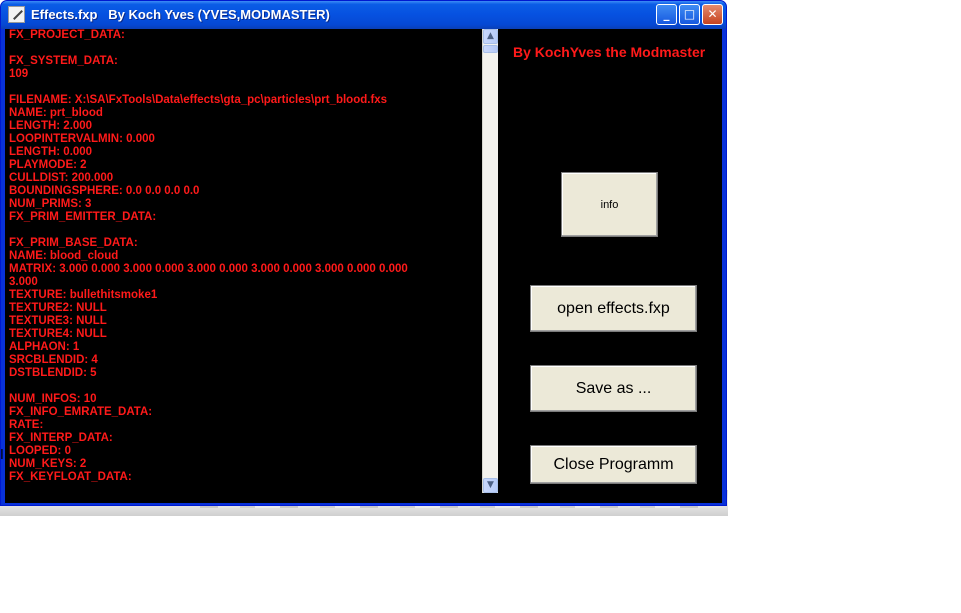 Image resolution: width=961 pixels, height=613 pixels. What do you see at coordinates (53, 373) in the screenshot?
I see `editor-line: DSTBLENDID: 5` at bounding box center [53, 373].